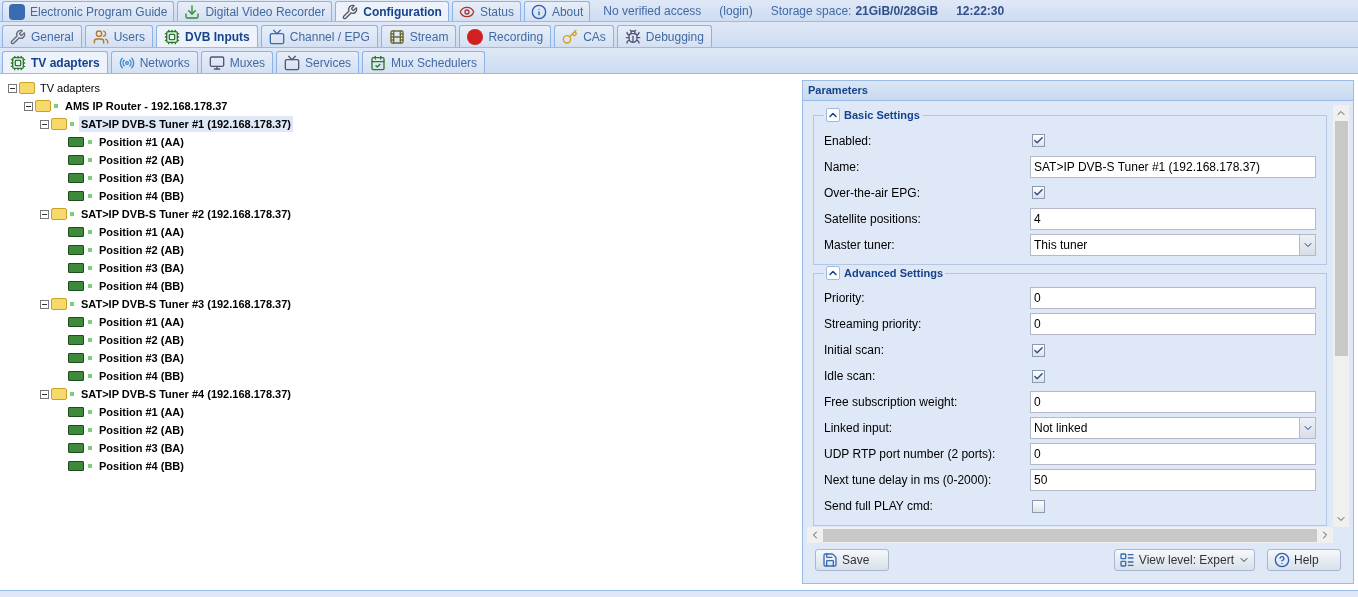 The image size is (1358, 597). What do you see at coordinates (146, 106) in the screenshot?
I see `tree-item: AMS IP Router - 192.168.178.37` at bounding box center [146, 106].